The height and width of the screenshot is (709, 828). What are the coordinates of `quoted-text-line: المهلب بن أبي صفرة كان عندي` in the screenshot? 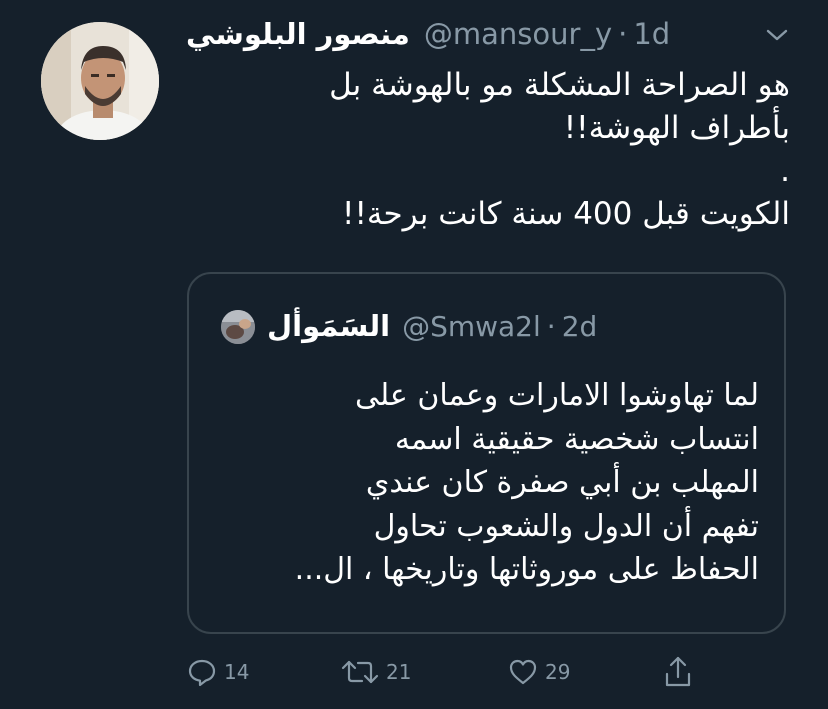 It's located at (562, 482).